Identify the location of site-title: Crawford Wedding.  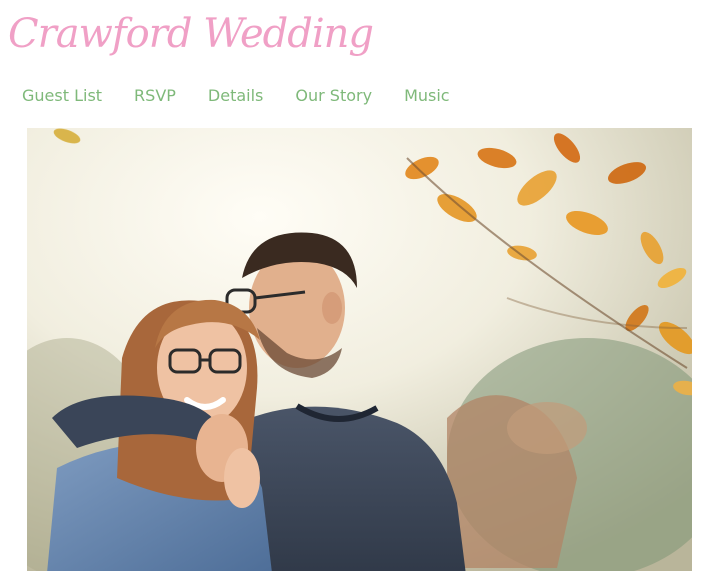
(191, 34).